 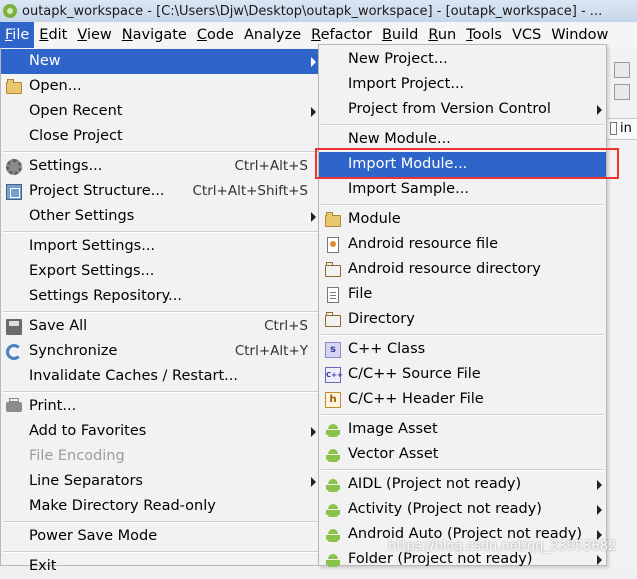 I want to click on menu-item-cpp-source-file: C++ C/C++ Source File, so click(x=462, y=374).